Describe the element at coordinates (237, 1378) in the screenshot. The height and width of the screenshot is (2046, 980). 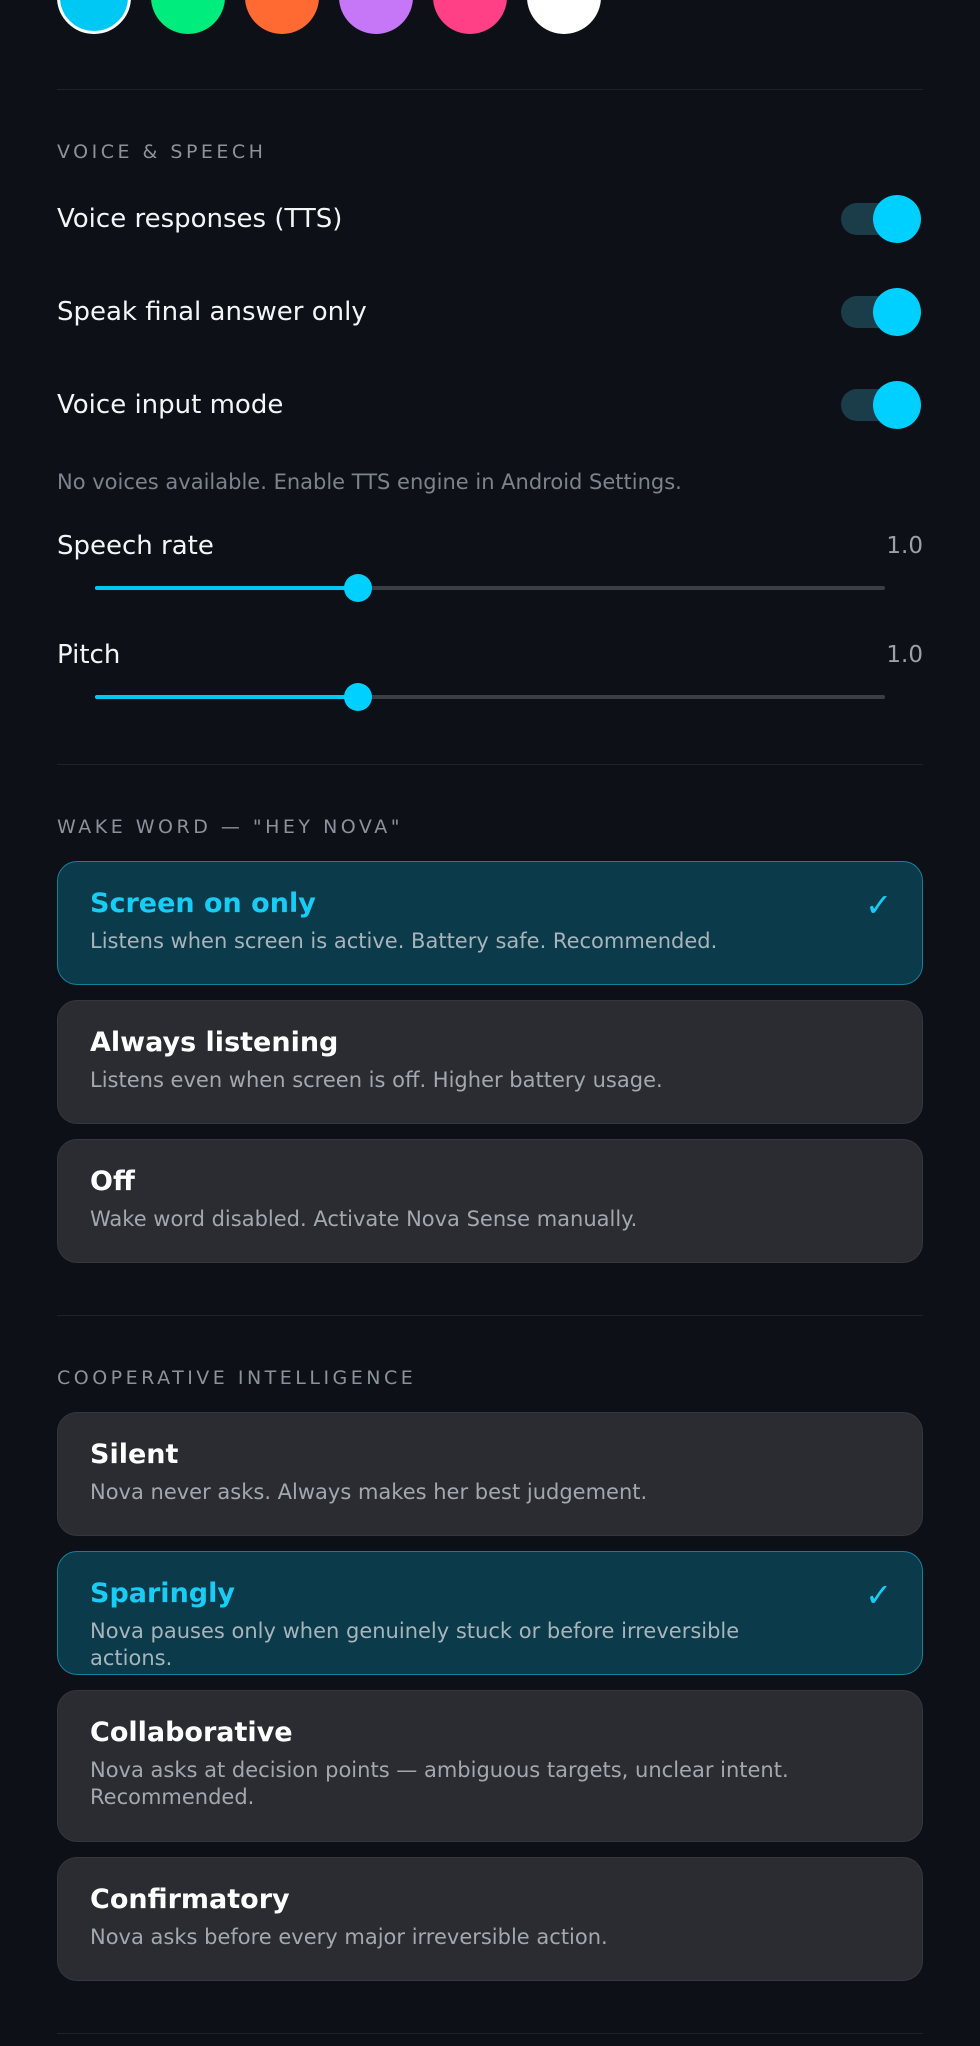
I see `section-title-cooperative-intelligence: COOPERATIVE INTELLIGENCE` at that location.